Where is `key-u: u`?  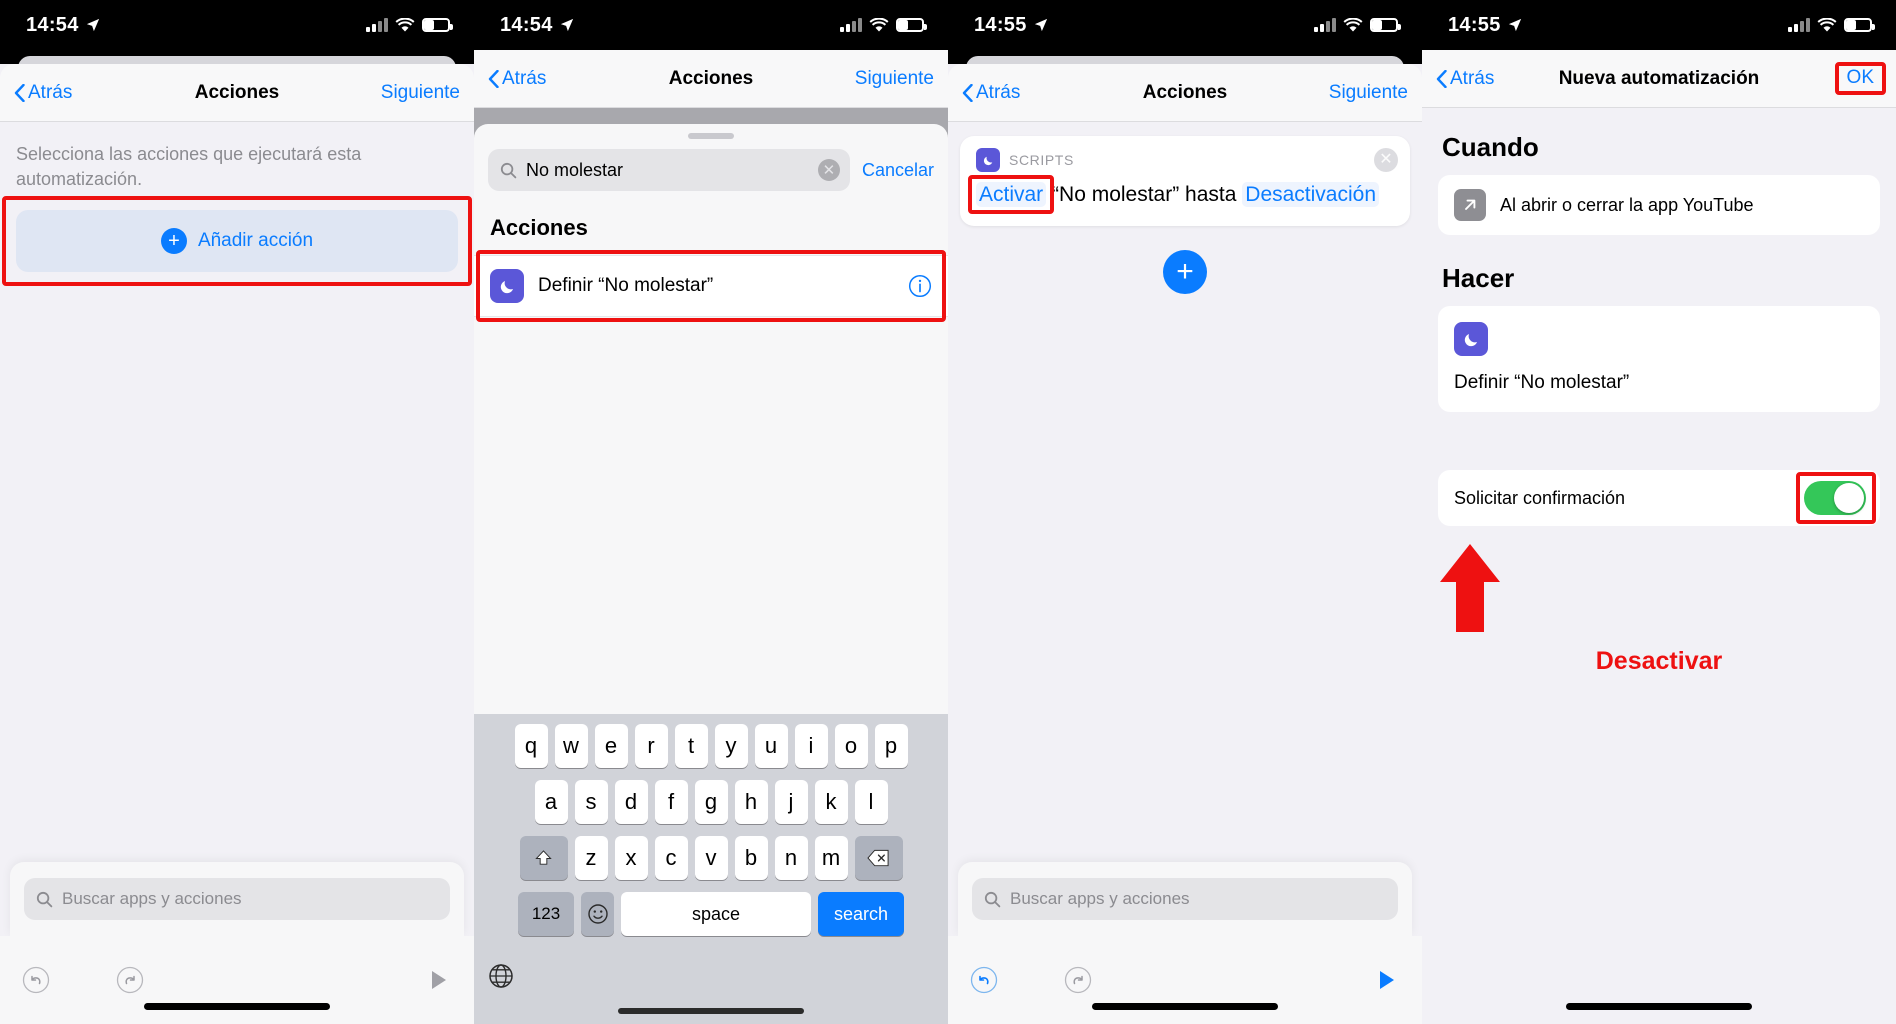
key-u: u is located at coordinates (771, 746).